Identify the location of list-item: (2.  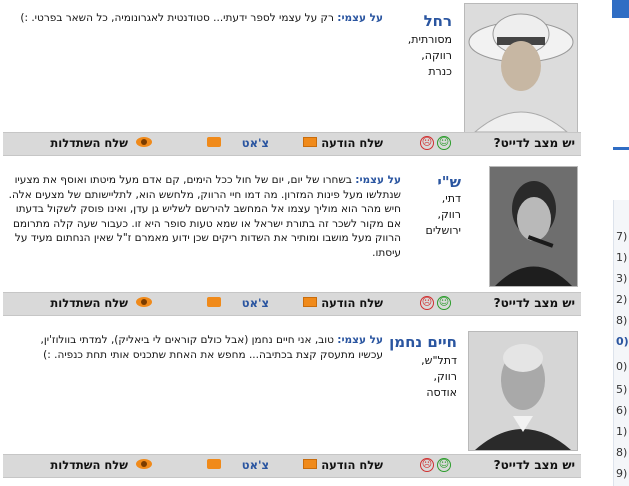
(621, 299).